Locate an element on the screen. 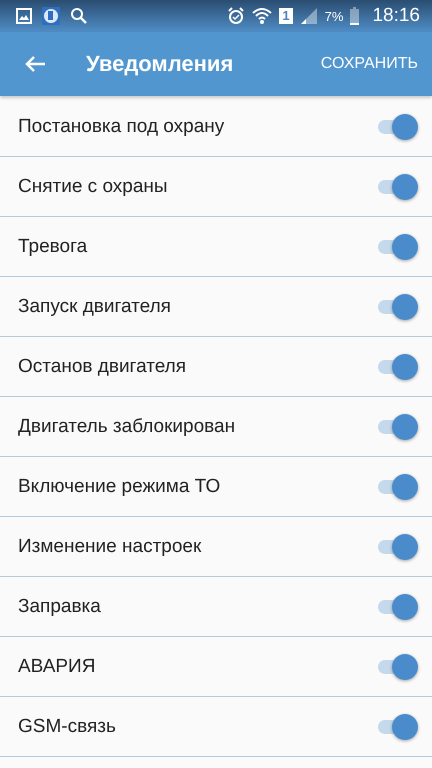 The width and height of the screenshot is (432, 768). setting-label: Останов двигателя is located at coordinates (102, 367).